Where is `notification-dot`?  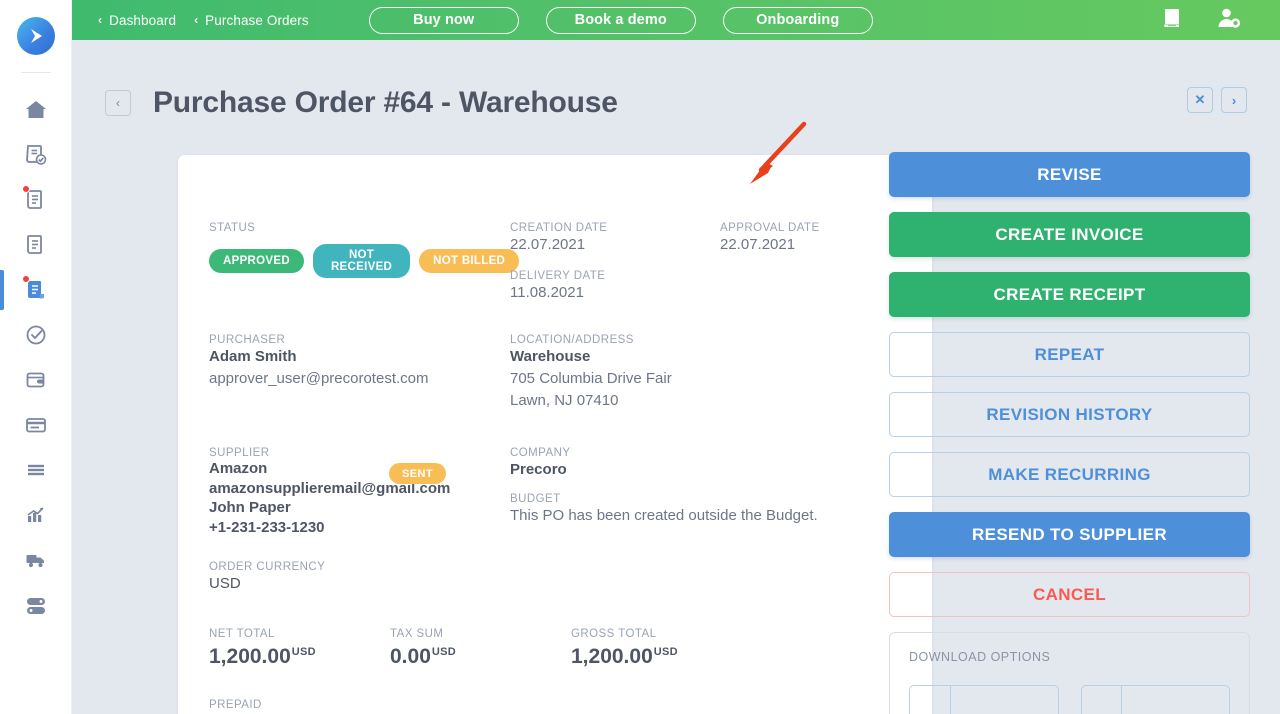
notification-dot is located at coordinates (25, 188).